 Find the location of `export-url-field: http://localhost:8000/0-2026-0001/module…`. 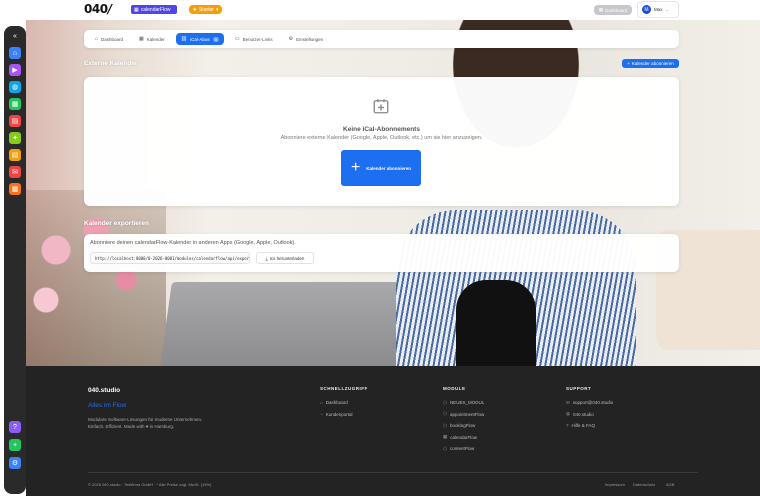

export-url-field: http://localhost:8000/0-2026-0001/module… is located at coordinates (170, 258).